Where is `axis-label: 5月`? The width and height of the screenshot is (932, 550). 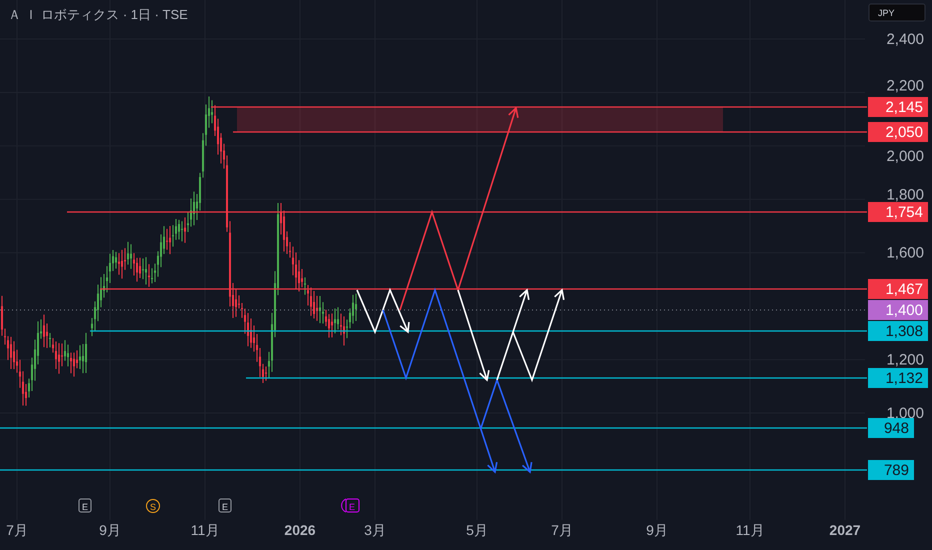
axis-label: 5月 is located at coordinates (477, 530).